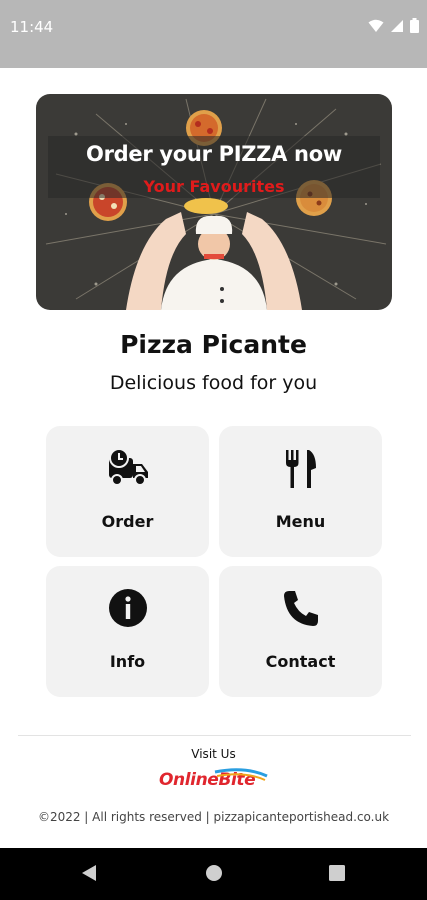 The height and width of the screenshot is (900, 427). I want to click on logo-swoosh-icon, so click(241, 774).